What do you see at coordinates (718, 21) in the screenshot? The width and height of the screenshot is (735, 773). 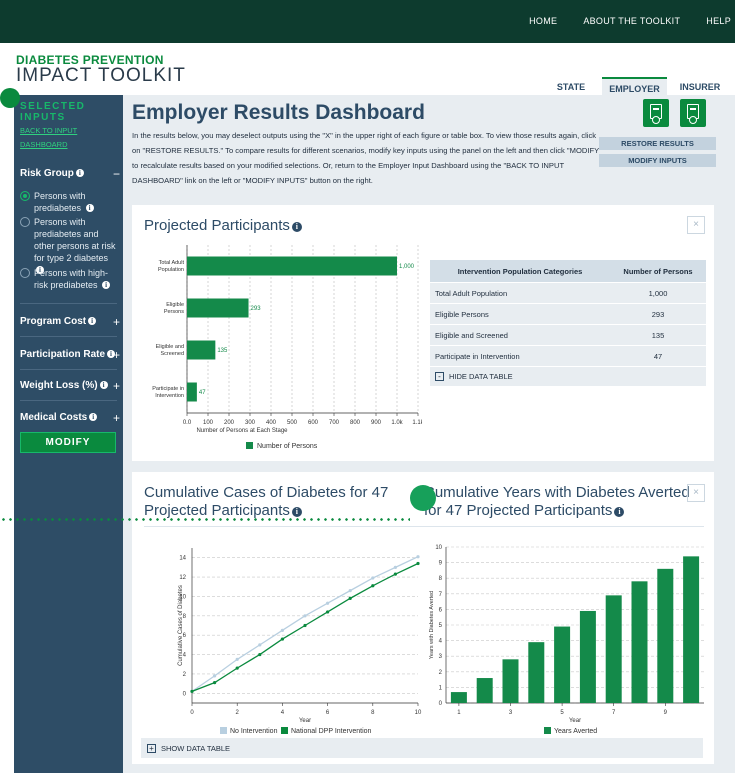 I see `nav-help-link: HELP` at bounding box center [718, 21].